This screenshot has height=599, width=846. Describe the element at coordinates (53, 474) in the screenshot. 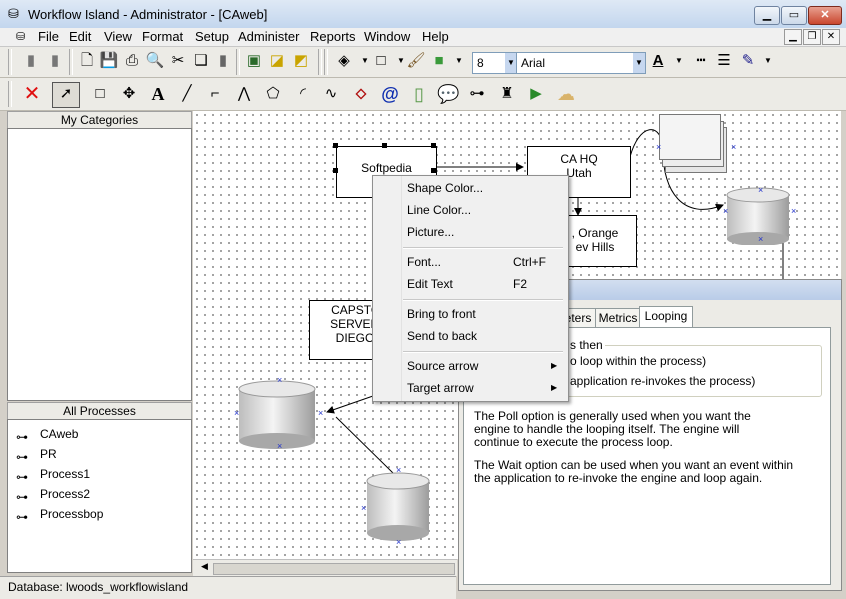

I see `list-item: ⊶ Process1` at that location.